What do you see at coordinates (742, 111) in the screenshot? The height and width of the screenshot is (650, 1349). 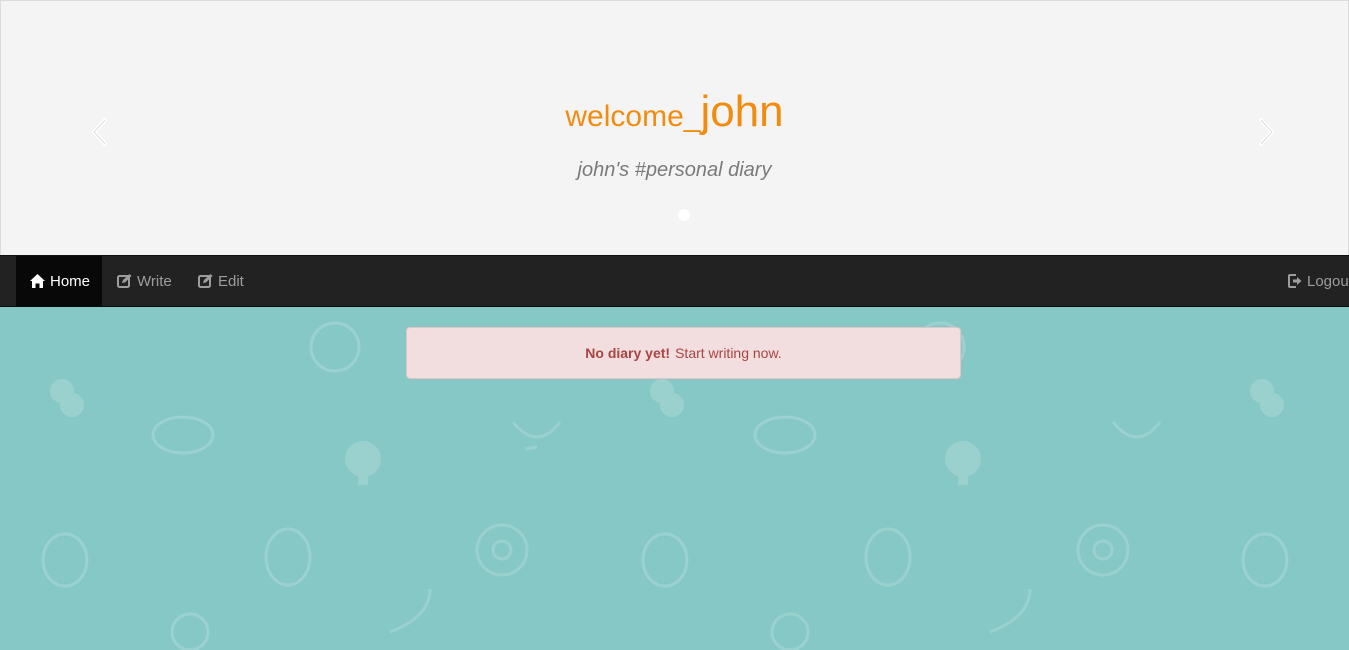 I see `username: john` at bounding box center [742, 111].